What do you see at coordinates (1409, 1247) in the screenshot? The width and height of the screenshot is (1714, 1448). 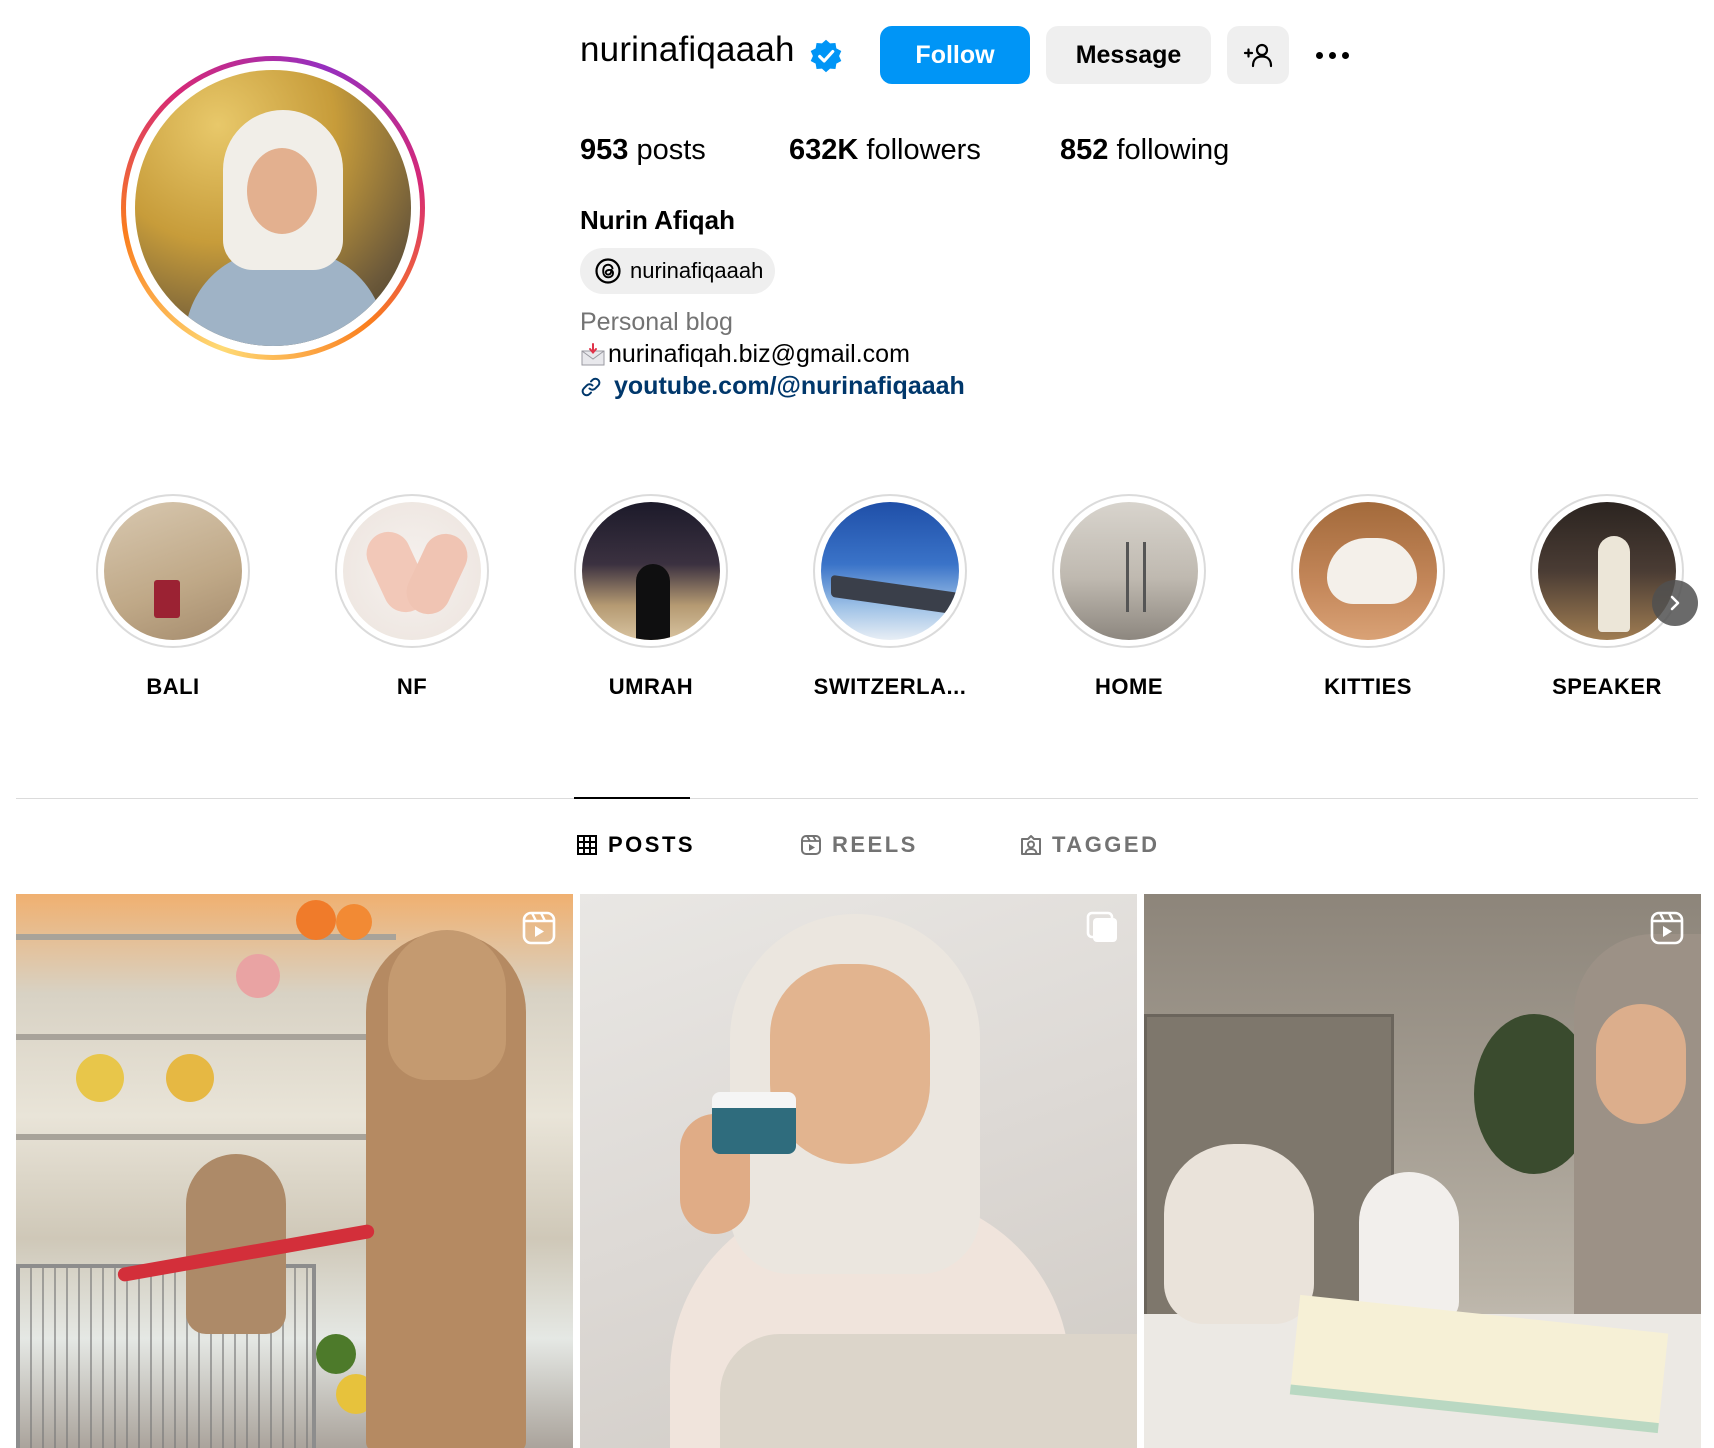 I see `child-figure` at bounding box center [1409, 1247].